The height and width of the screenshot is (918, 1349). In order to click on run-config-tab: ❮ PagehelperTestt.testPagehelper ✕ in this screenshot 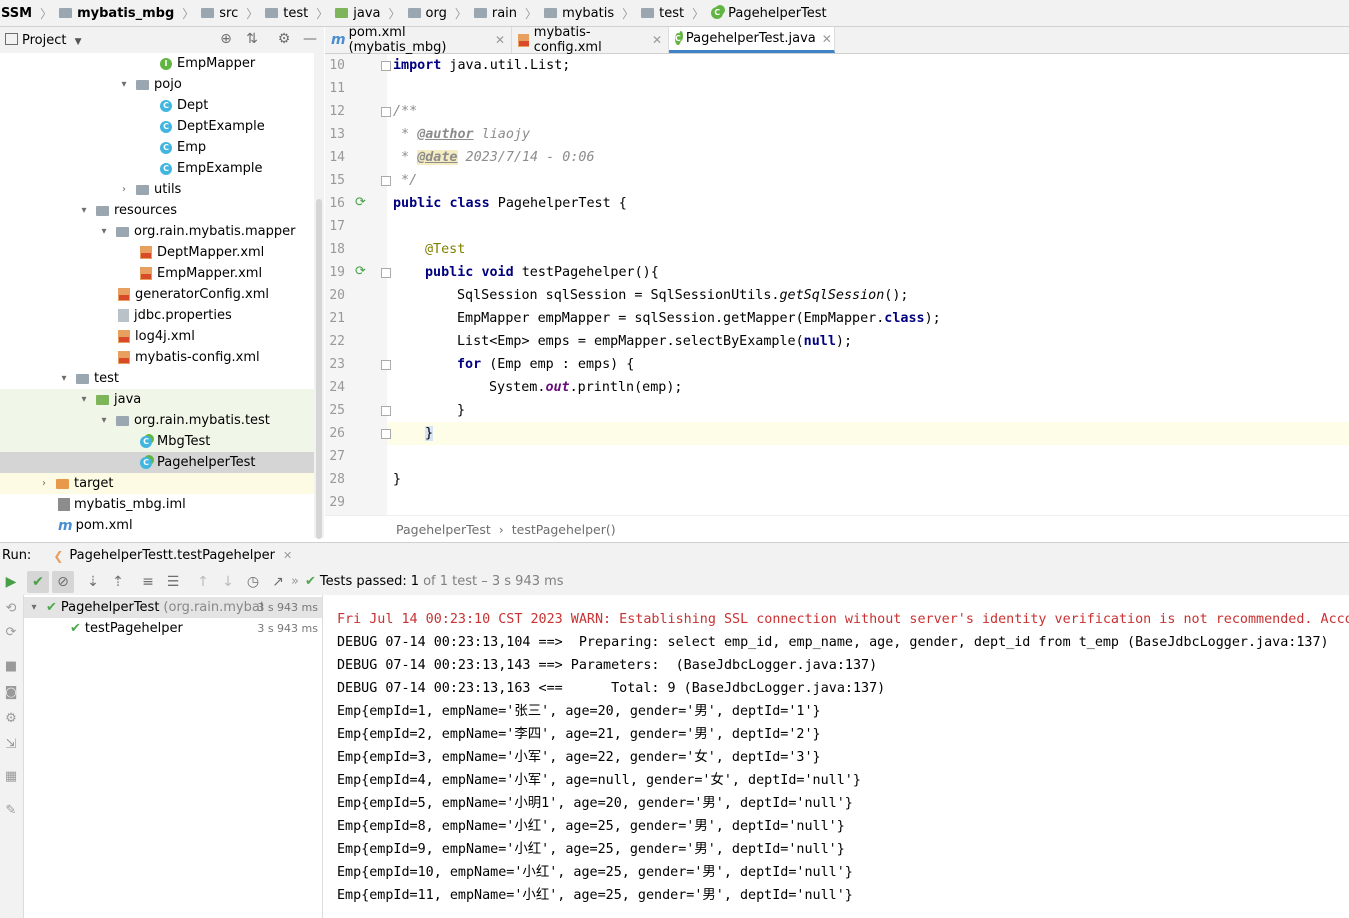, I will do `click(172, 555)`.